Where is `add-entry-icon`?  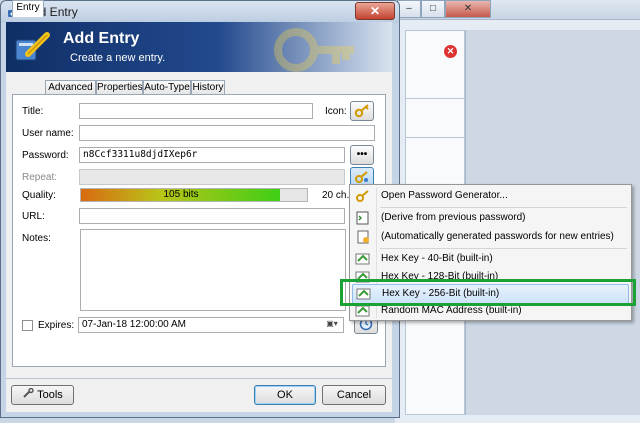 add-entry-icon is located at coordinates (32, 46).